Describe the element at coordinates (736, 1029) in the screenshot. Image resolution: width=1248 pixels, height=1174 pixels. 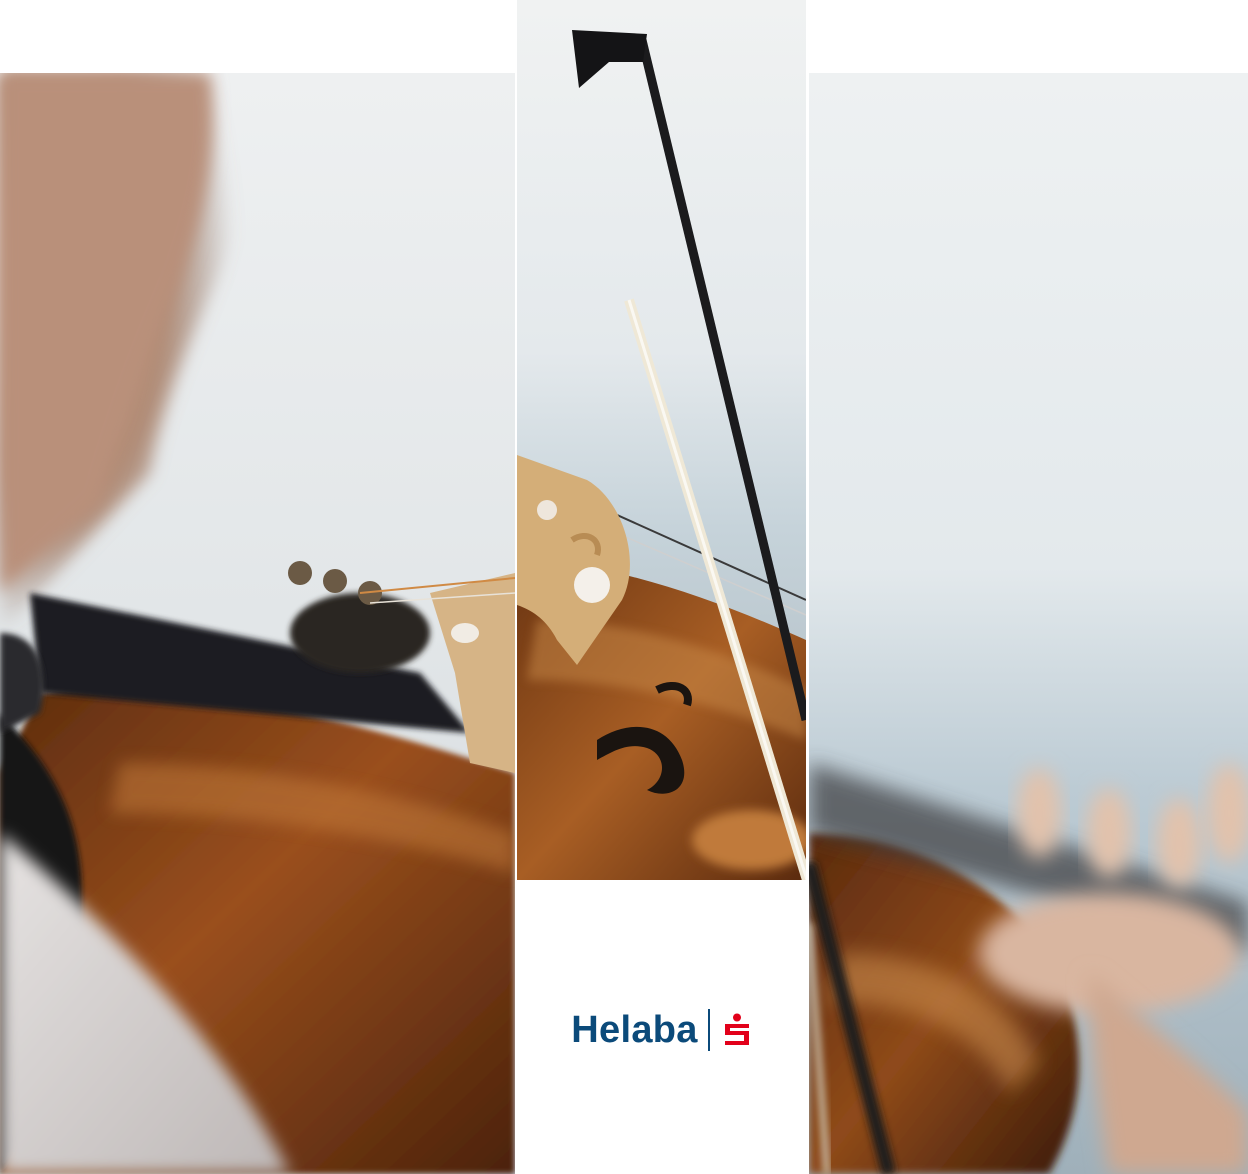
I see `sparkasse-s-icon` at that location.